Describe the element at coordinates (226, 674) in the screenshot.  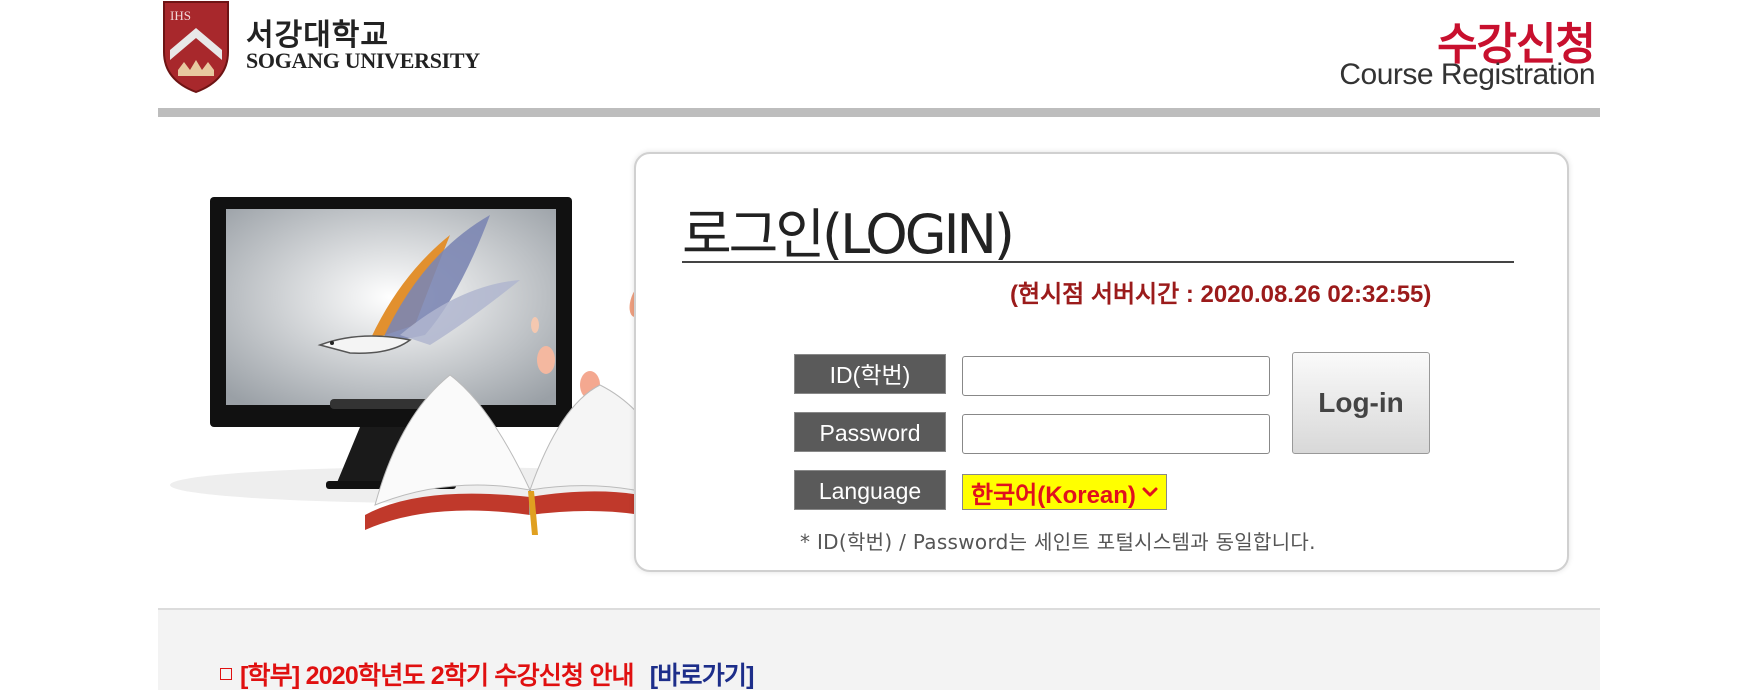
I see `square-bullet-icon` at that location.